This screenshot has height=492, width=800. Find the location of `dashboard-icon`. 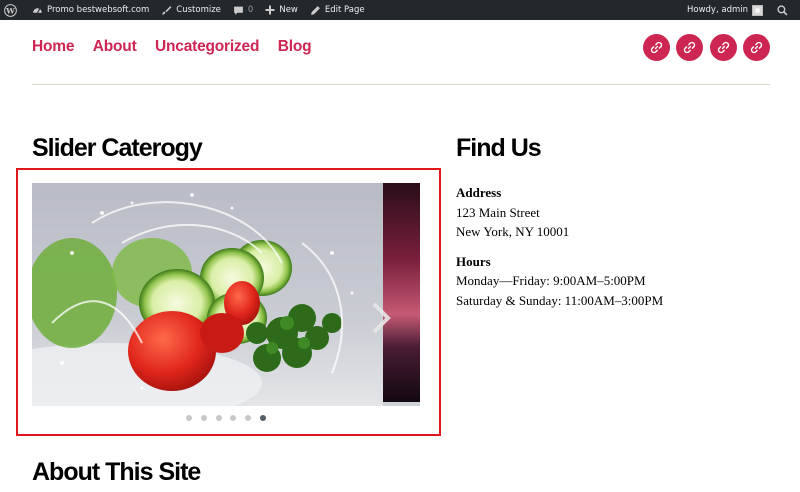

dashboard-icon is located at coordinates (37, 10).